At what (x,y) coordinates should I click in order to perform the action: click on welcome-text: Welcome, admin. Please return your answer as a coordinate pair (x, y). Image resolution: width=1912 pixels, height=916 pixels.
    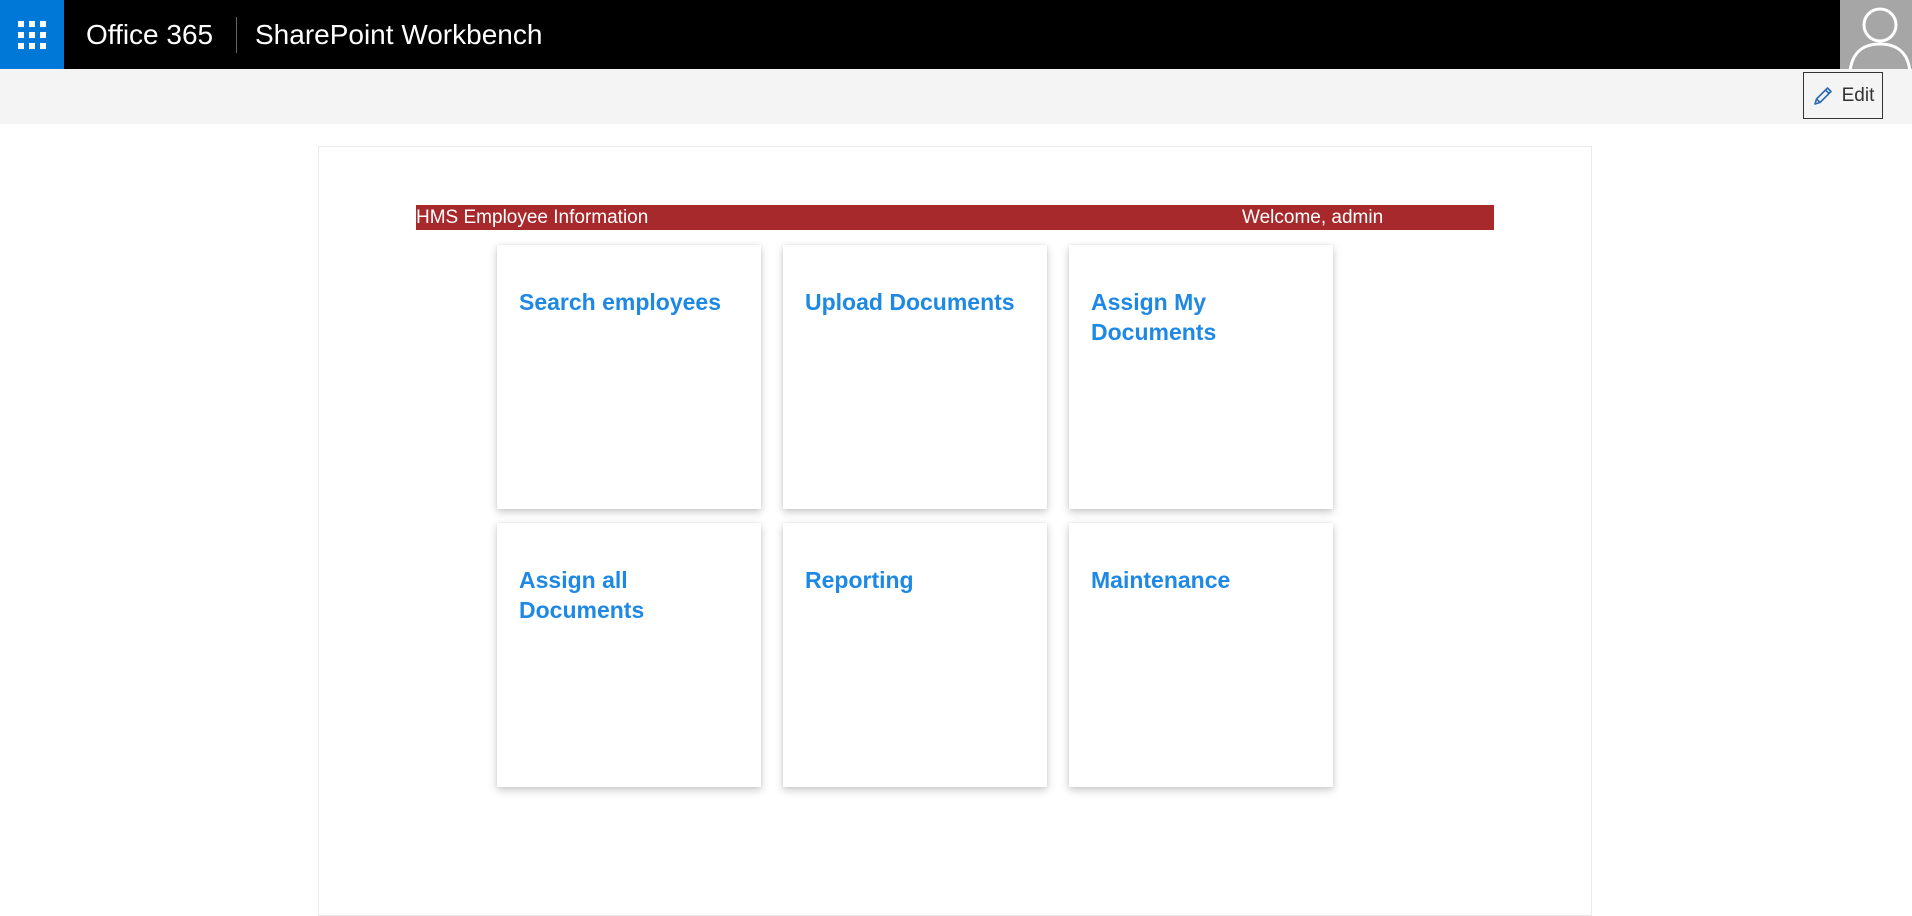
    Looking at the image, I should click on (1313, 217).